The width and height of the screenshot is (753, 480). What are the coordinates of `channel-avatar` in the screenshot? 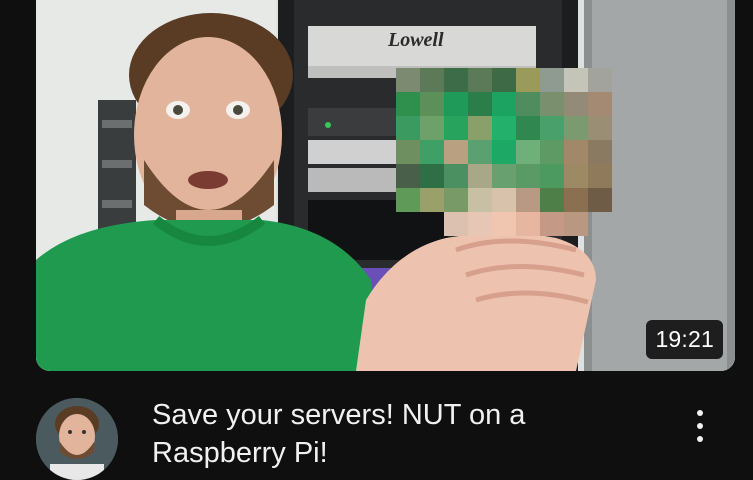 It's located at (77, 439).